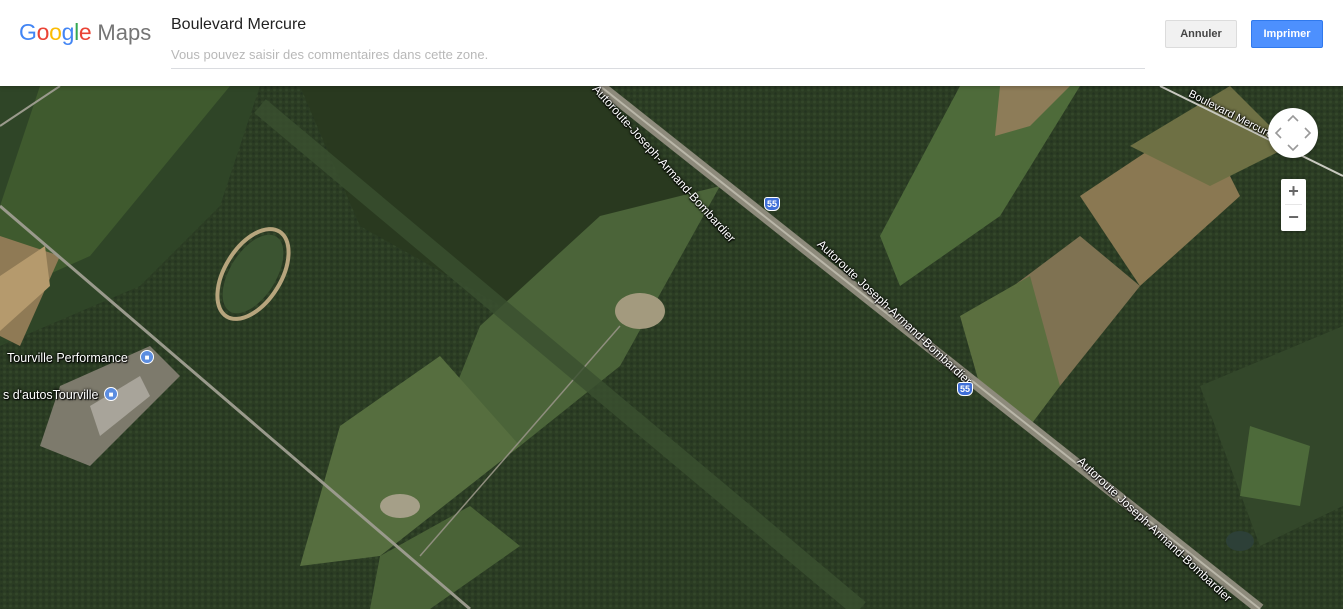 This screenshot has height=609, width=1343. Describe the element at coordinates (1287, 34) in the screenshot. I see `print-button: Imprimer` at that location.